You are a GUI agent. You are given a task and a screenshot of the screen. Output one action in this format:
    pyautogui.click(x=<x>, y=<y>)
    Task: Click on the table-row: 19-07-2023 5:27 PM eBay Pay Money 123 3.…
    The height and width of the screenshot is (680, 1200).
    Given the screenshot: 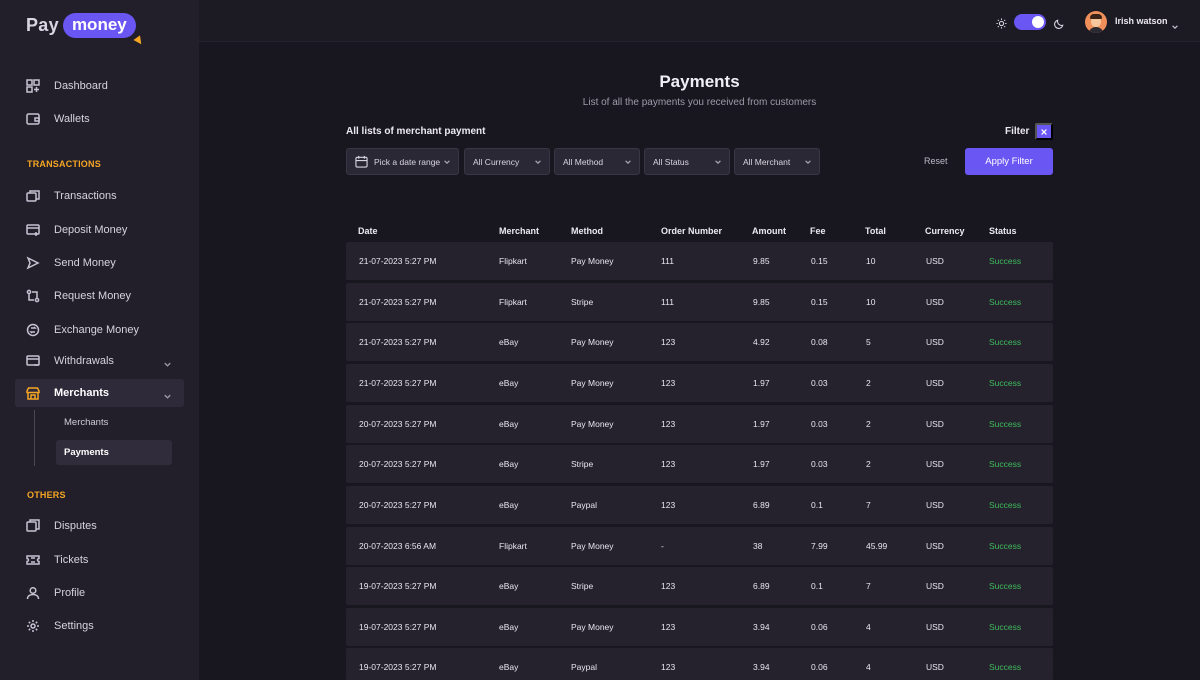 What is the action you would take?
    pyautogui.click(x=699, y=627)
    